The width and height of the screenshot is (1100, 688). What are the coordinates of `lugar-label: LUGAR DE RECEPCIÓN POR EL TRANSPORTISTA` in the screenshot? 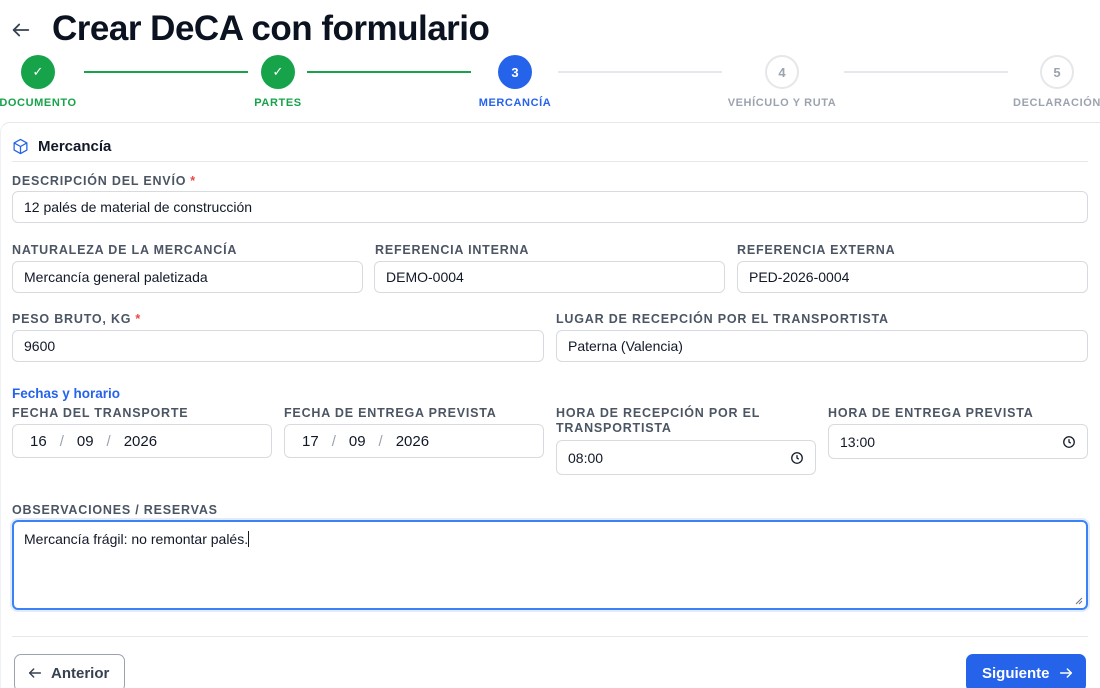 It's located at (722, 319).